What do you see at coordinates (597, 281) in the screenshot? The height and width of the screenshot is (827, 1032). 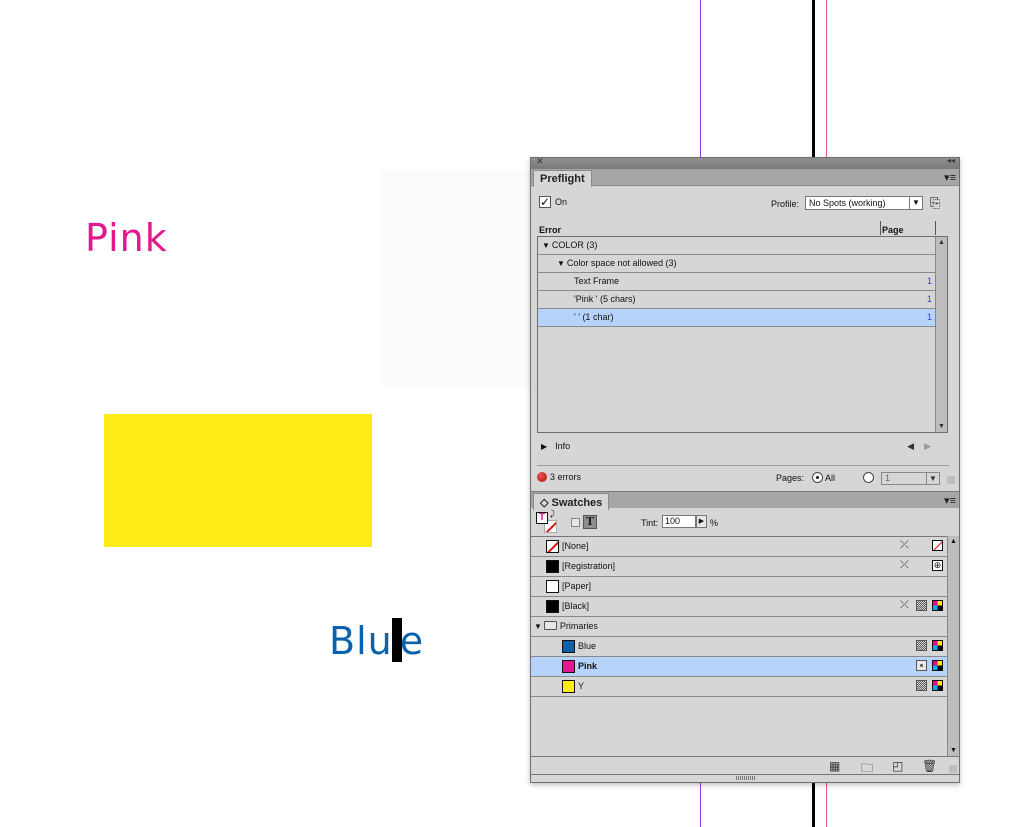 I see `error-row-label: Text Frame` at bounding box center [597, 281].